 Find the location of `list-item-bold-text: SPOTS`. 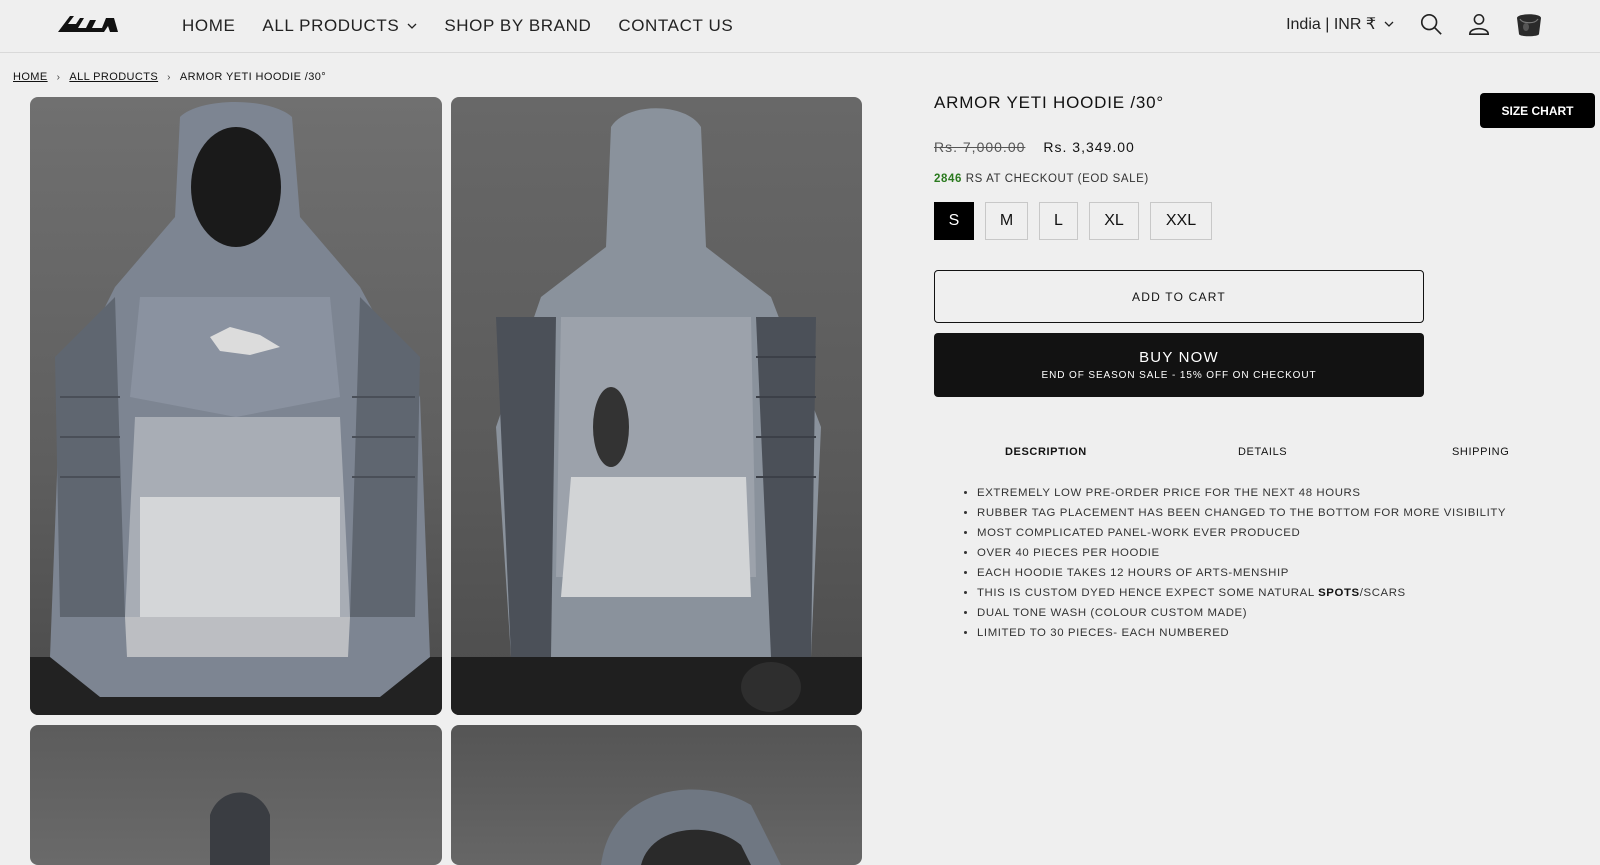

list-item-bold-text: SPOTS is located at coordinates (1339, 593).